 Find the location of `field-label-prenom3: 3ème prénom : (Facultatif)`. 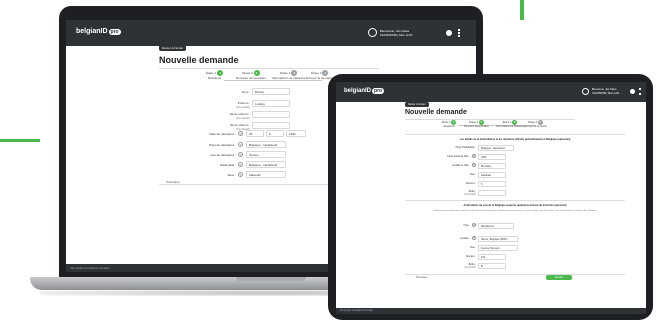

field-label-prenom3: 3ème prénom : (Facultatif) is located at coordinates (228, 127).